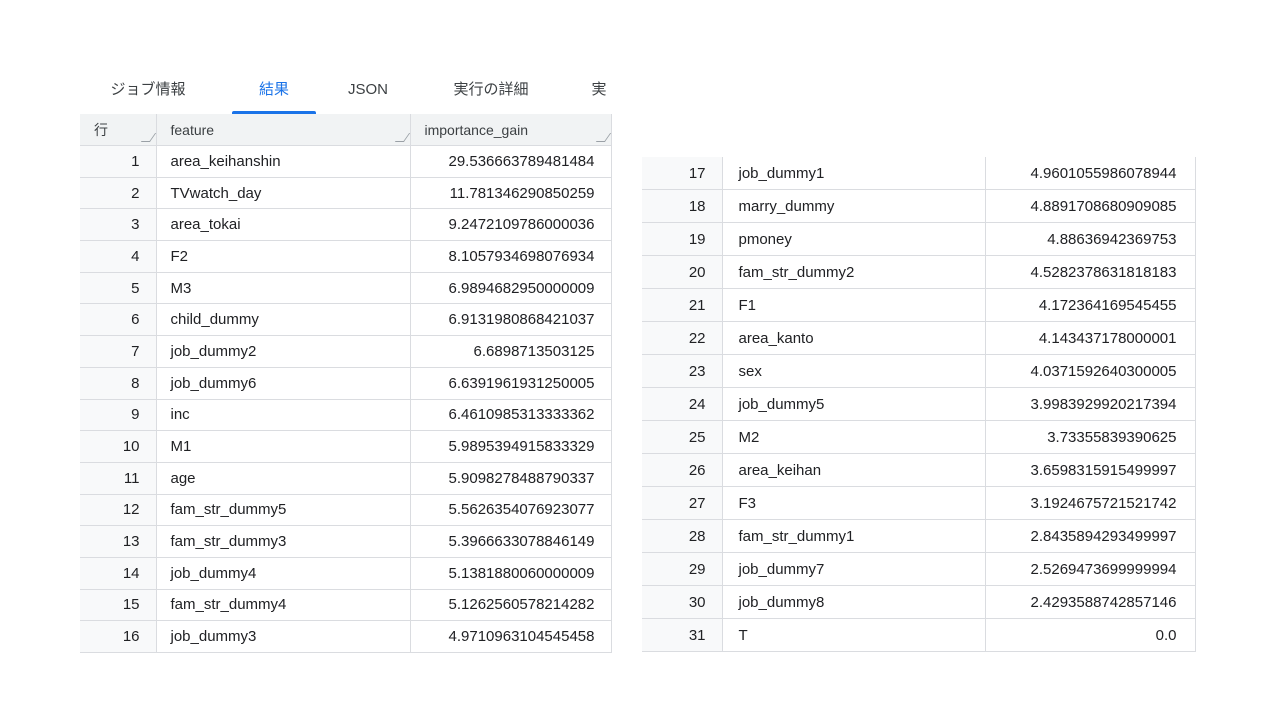  What do you see at coordinates (854, 173) in the screenshot?
I see `feature-cell: job_dummy1` at bounding box center [854, 173].